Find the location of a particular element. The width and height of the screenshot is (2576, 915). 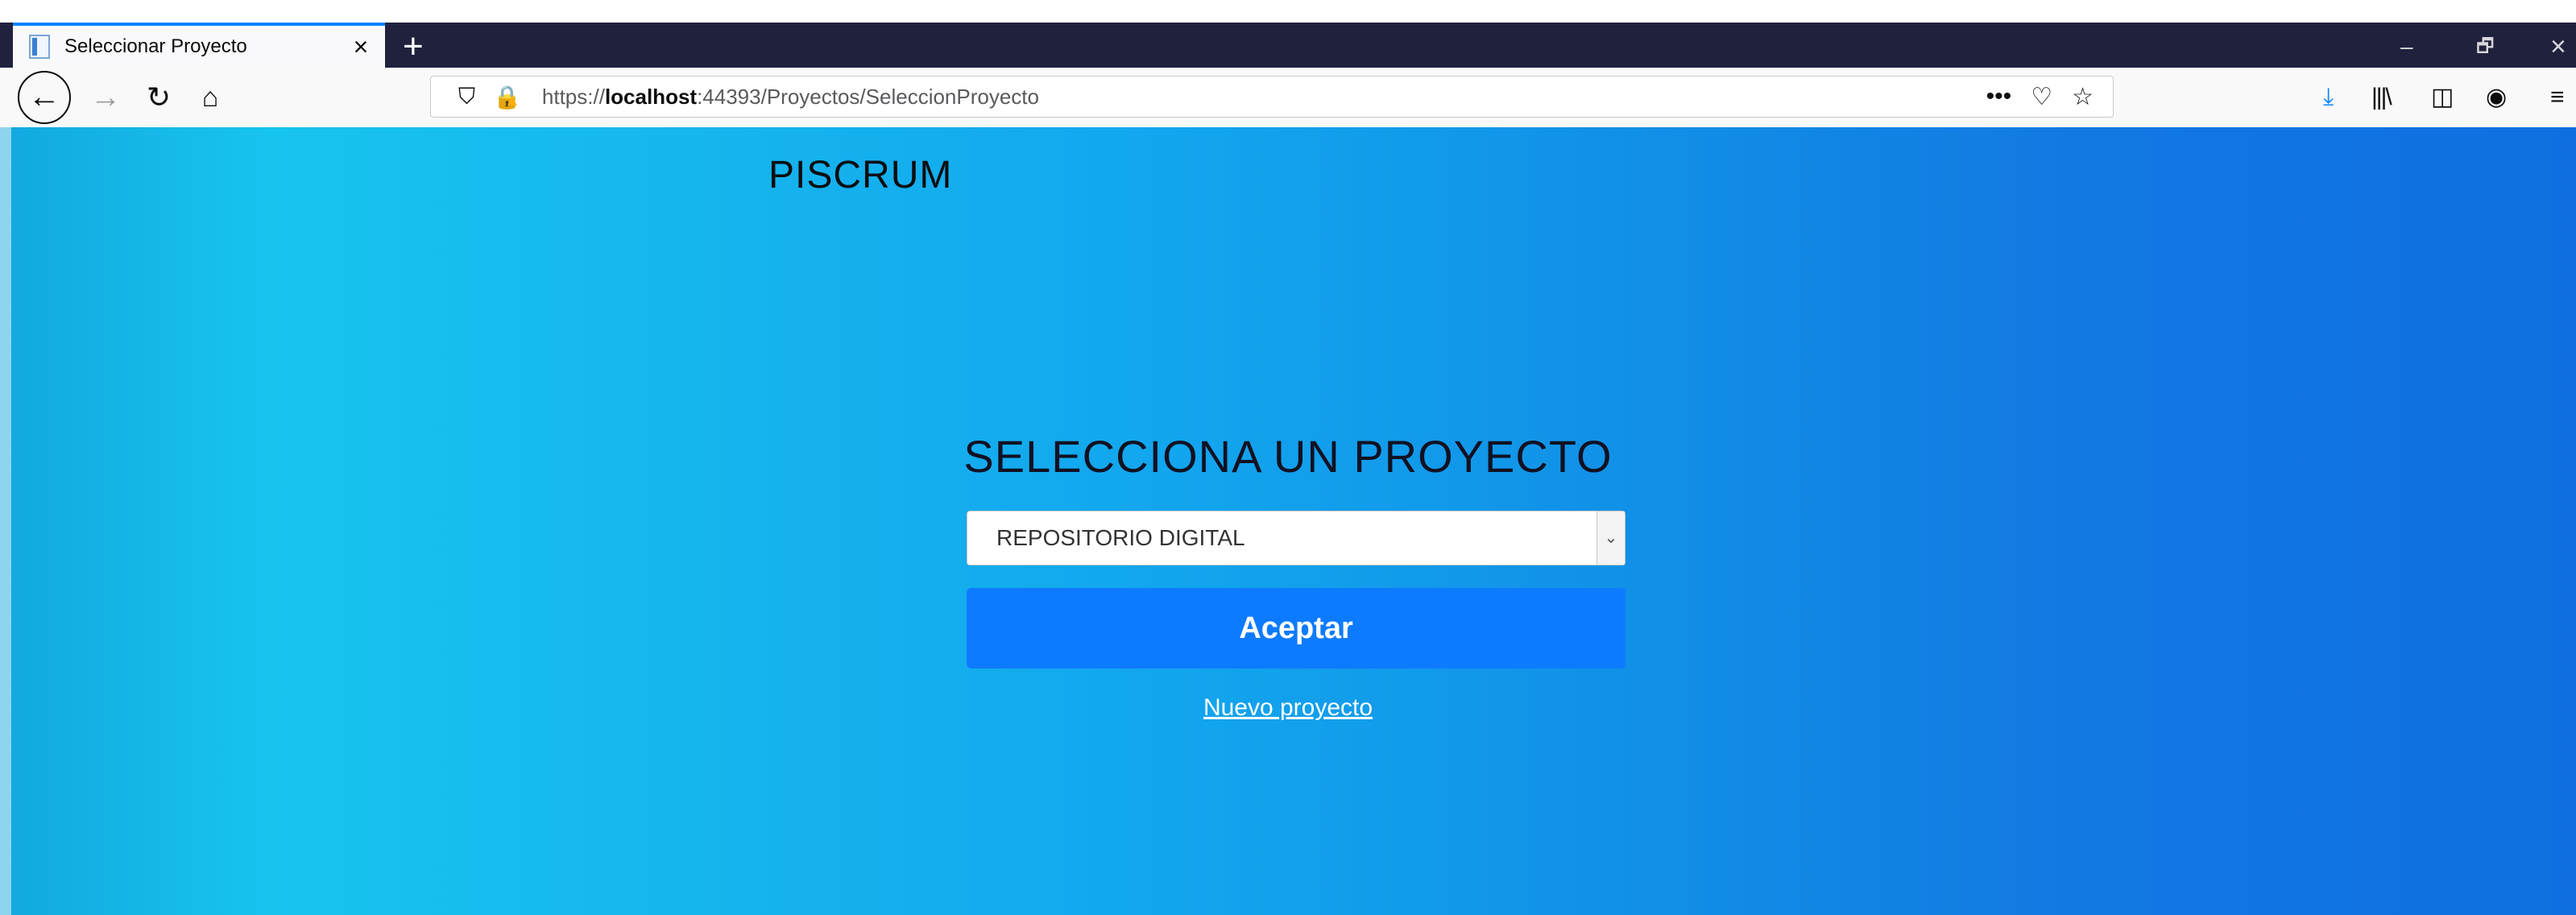

page-actions-icon: ••• is located at coordinates (1999, 96).